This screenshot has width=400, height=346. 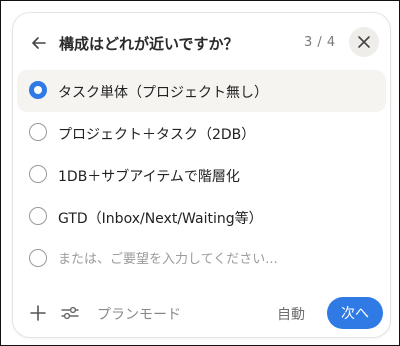 I want to click on custom-answer-input, so click(x=215, y=259).